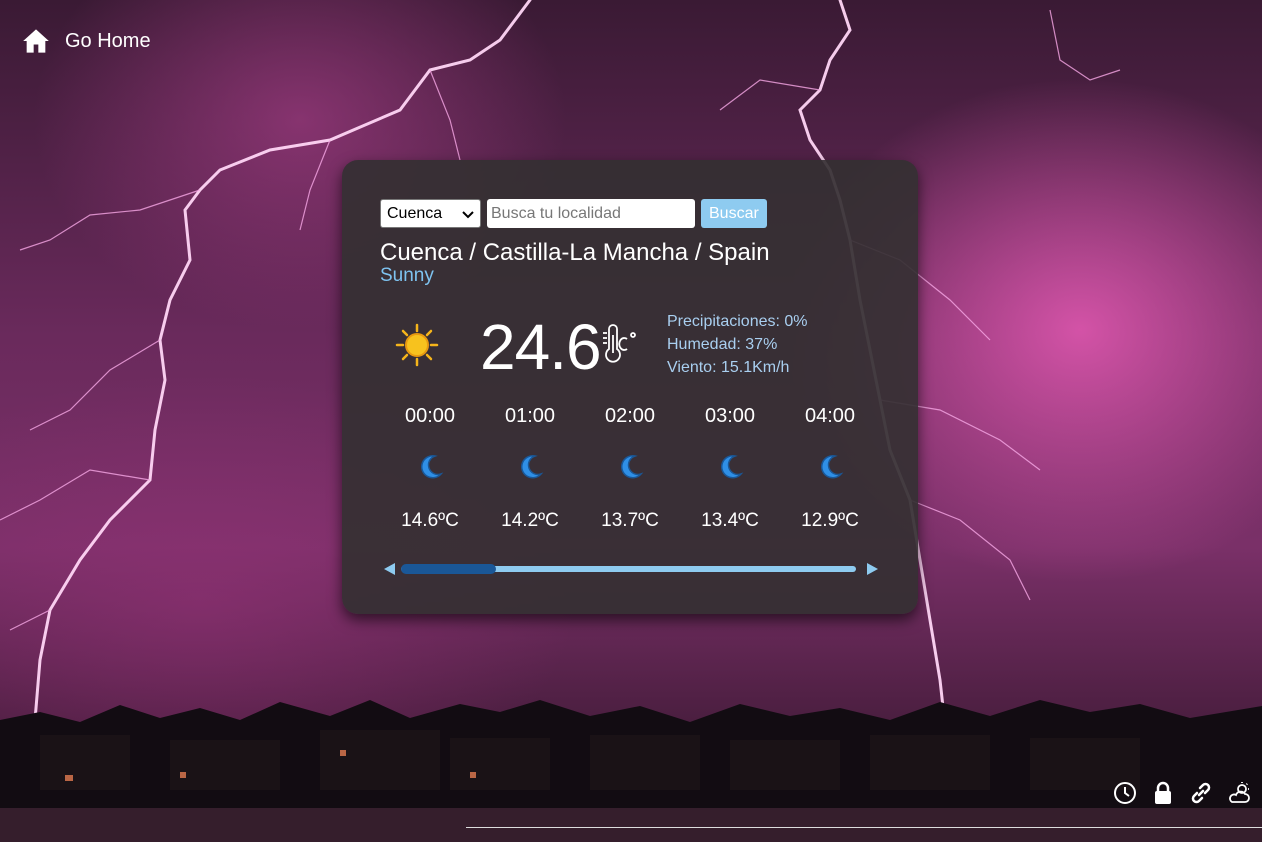 The width and height of the screenshot is (1262, 842). Describe the element at coordinates (1125, 793) in the screenshot. I see `clock-icon` at that location.